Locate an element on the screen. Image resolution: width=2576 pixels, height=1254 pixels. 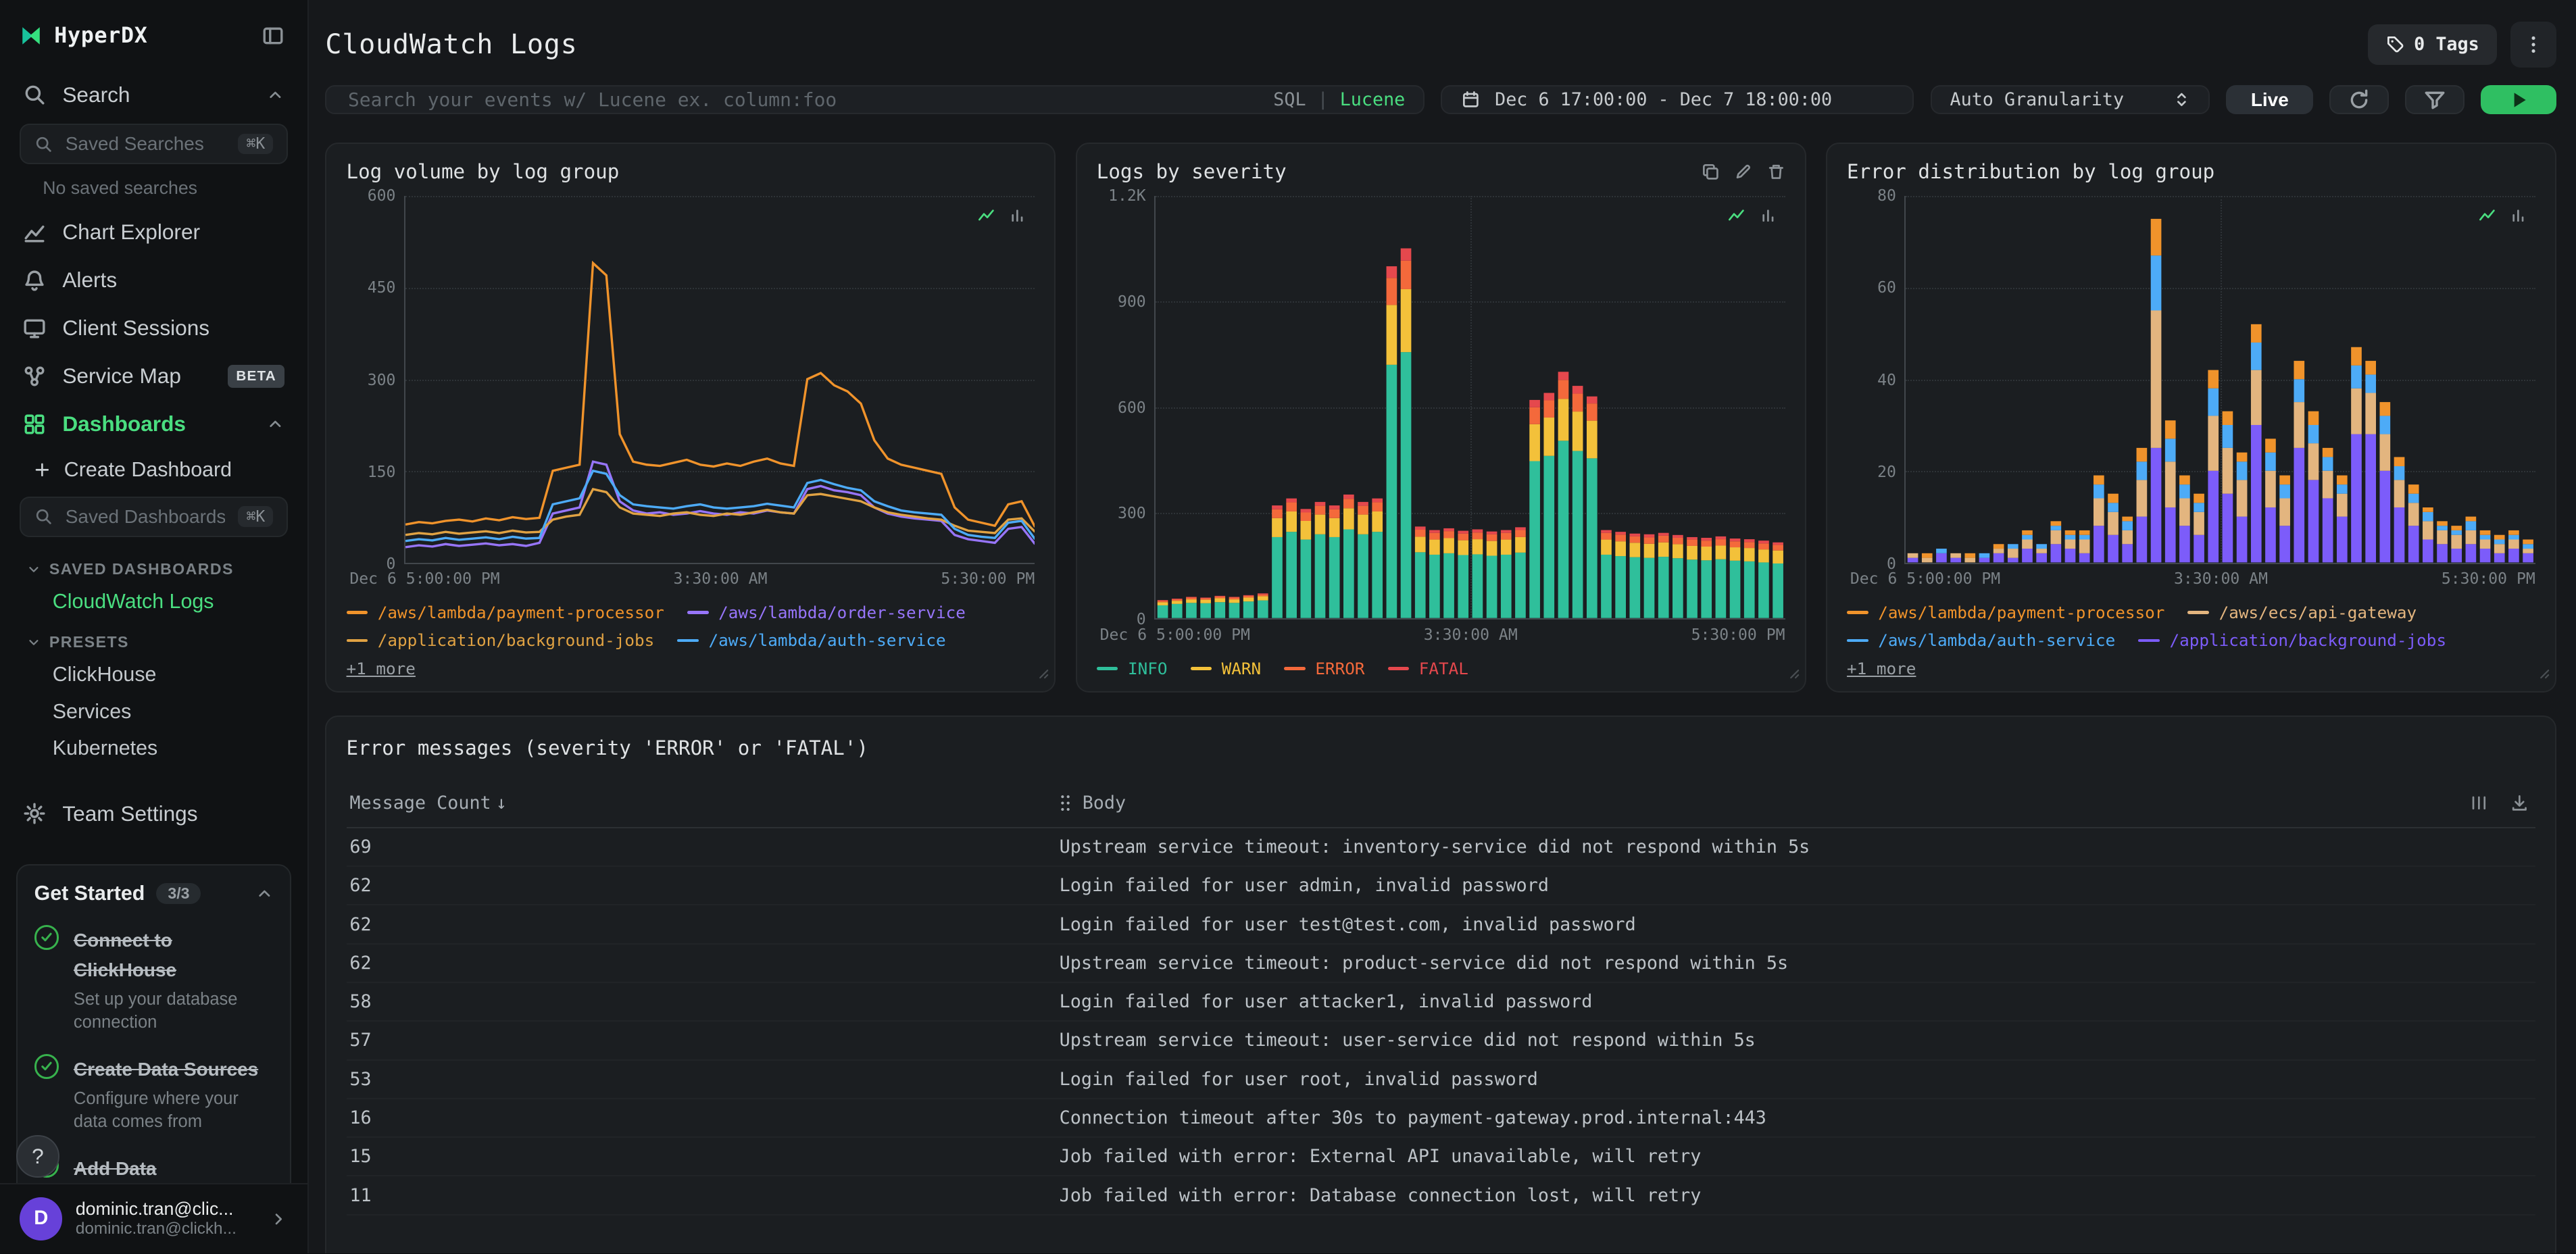
help-button: ? is located at coordinates (38, 1156).